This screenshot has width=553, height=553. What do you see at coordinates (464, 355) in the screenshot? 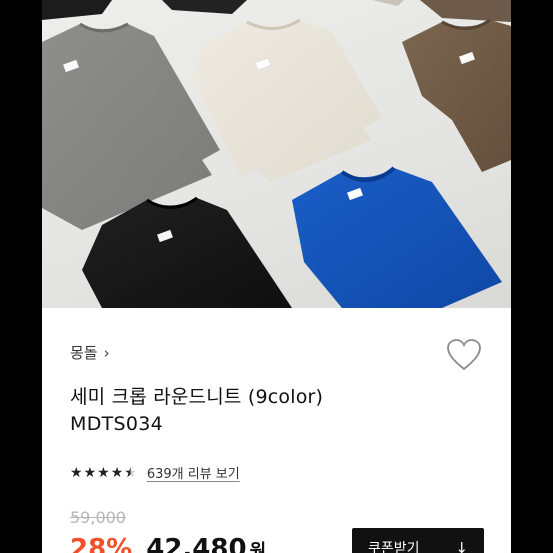
I see `heart-icon` at bounding box center [464, 355].